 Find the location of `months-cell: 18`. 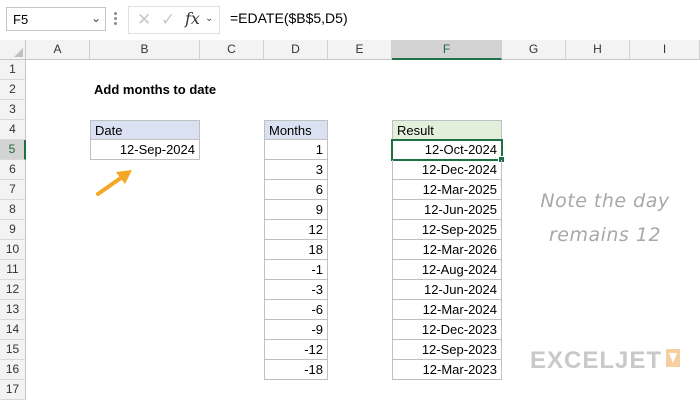

months-cell: 18 is located at coordinates (296, 250).